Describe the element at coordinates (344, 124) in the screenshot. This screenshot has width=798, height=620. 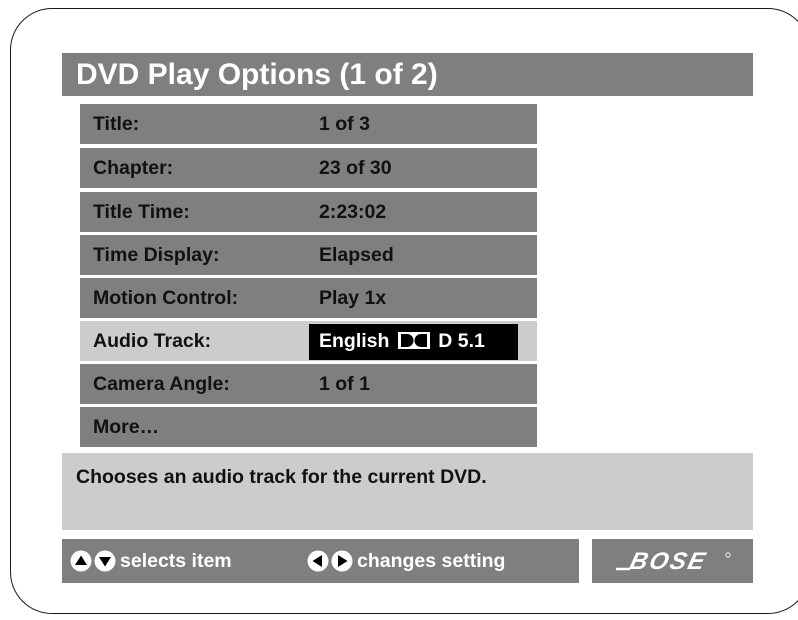
I see `option-value: 1 of 3` at that location.